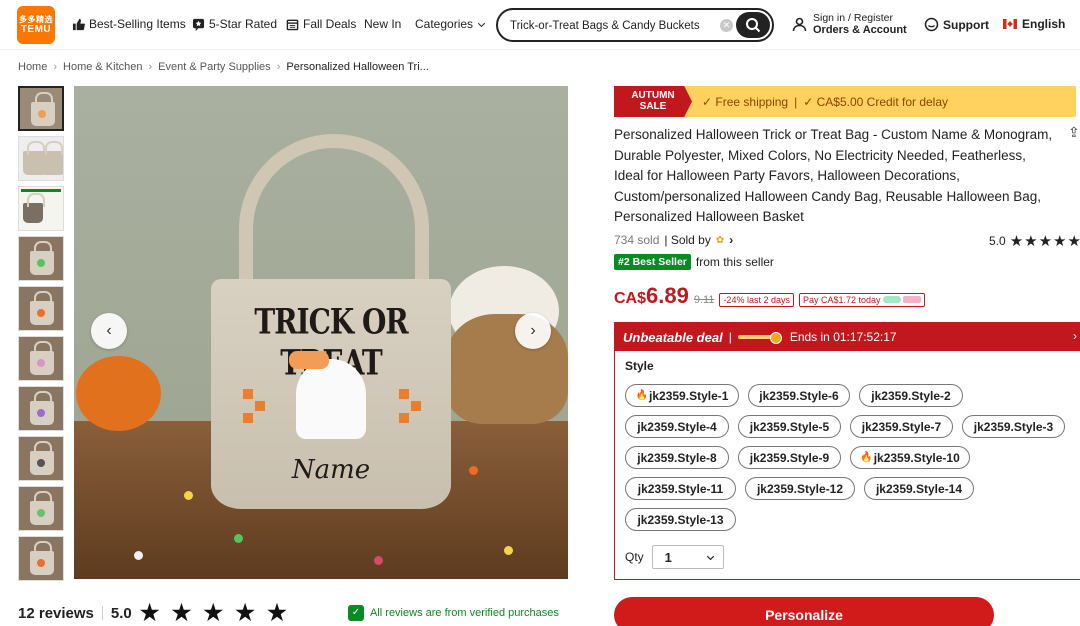 The height and width of the screenshot is (626, 1080). What do you see at coordinates (78, 24) in the screenshot?
I see `thumbs-up-icon` at bounding box center [78, 24].